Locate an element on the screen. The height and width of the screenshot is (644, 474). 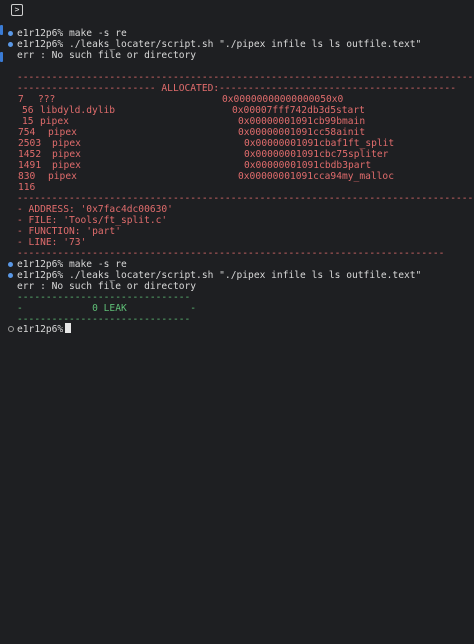
alloc-function: main is located at coordinates (354, 121).